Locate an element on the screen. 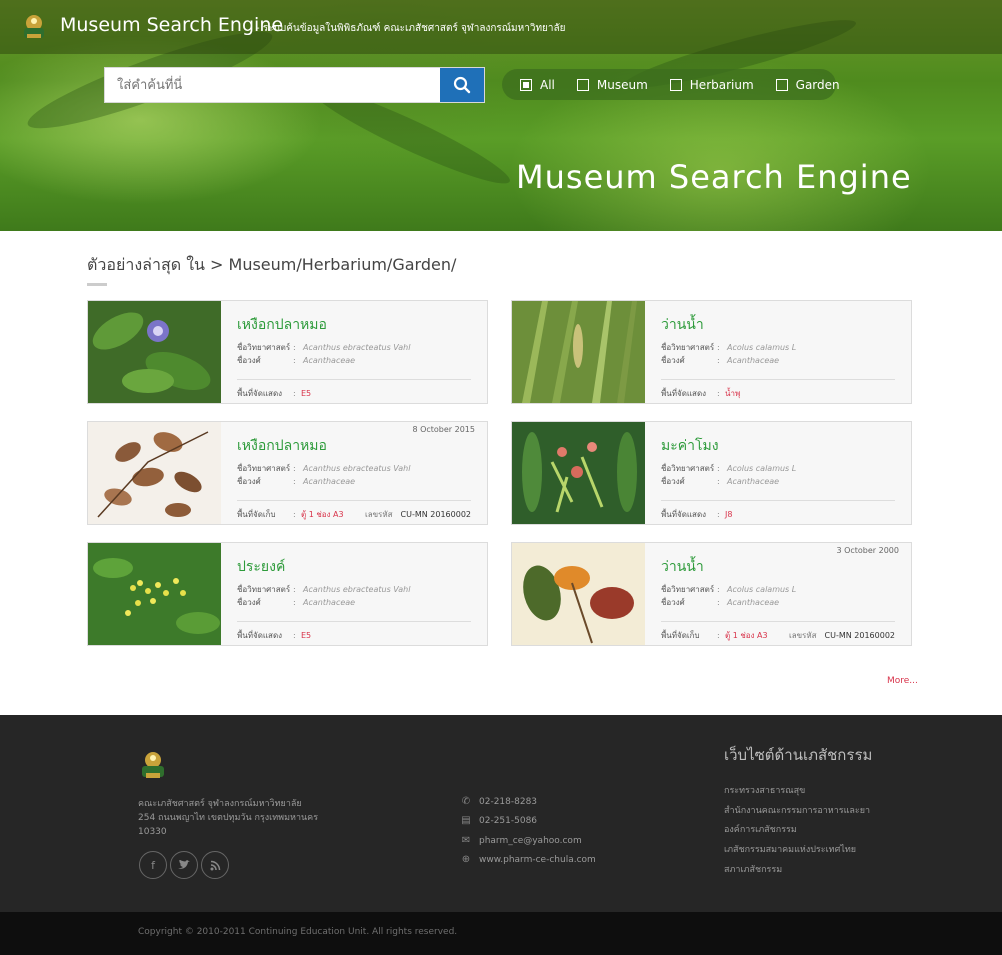 Image resolution: width=1002 pixels, height=955 pixels. filter-museum: Museum is located at coordinates (612, 84).